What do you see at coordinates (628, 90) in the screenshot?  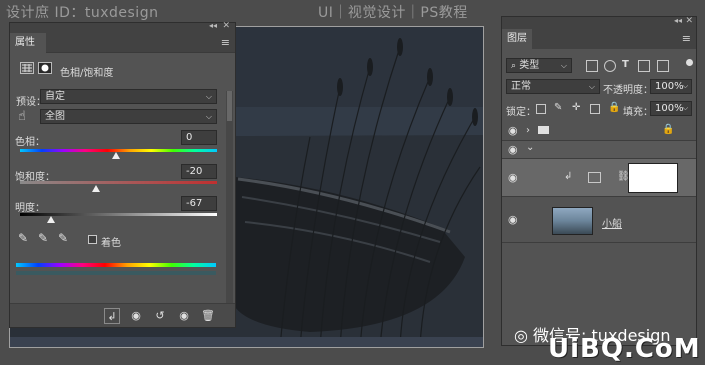 I see `opacity-label: 不透明度：` at bounding box center [628, 90].